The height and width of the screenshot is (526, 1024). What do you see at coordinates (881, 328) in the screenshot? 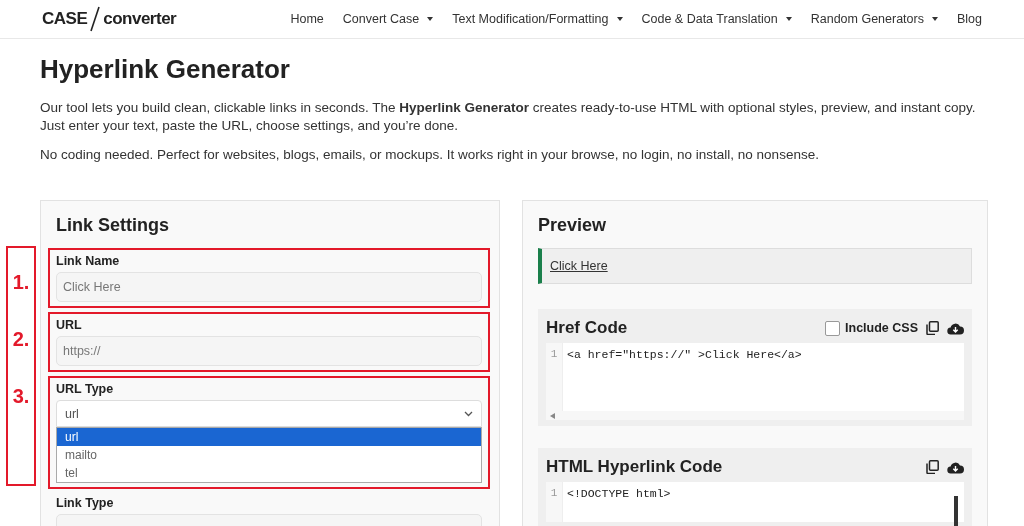
I see `checkbox-label: Include CSS` at bounding box center [881, 328].